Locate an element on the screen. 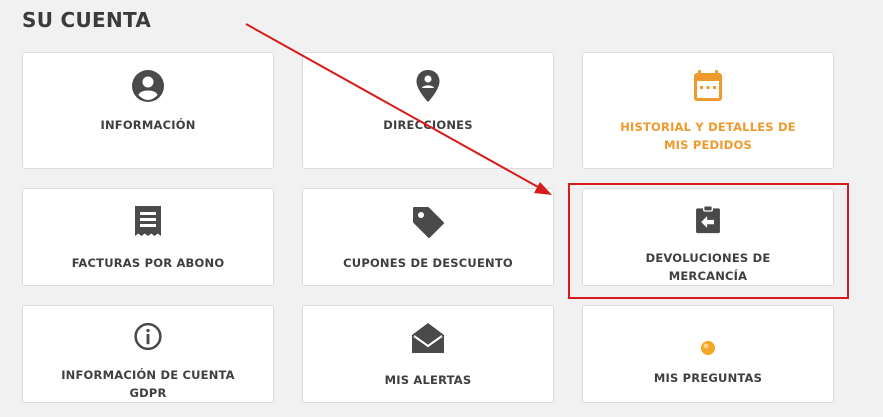  card-label: MIS PREGUNTAS is located at coordinates (708, 378).